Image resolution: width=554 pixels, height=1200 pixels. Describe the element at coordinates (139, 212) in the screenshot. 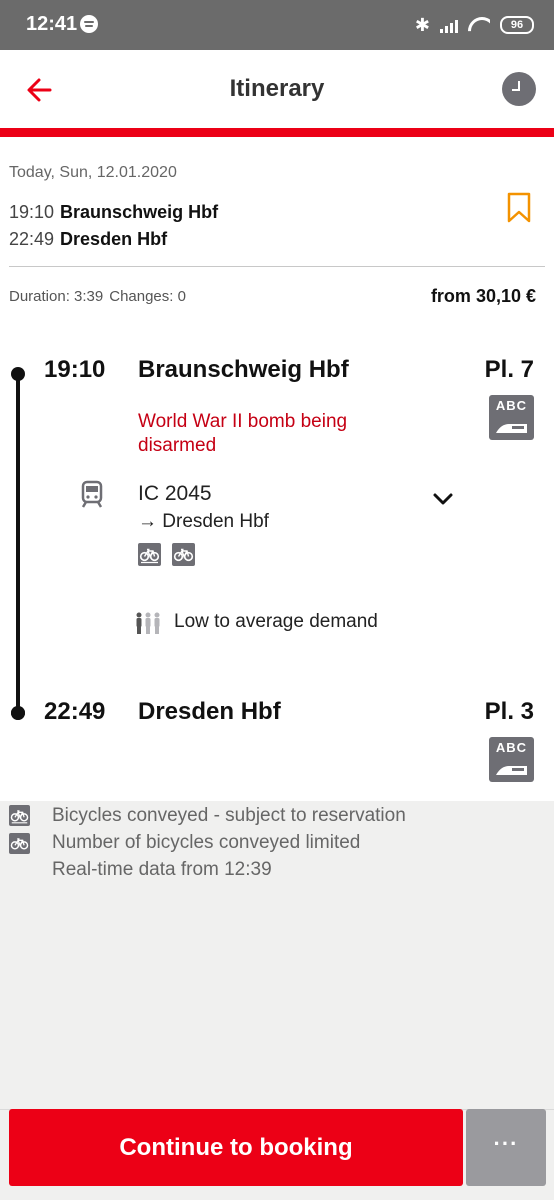

I see `departure-station: Braunschweig Hbf` at that location.